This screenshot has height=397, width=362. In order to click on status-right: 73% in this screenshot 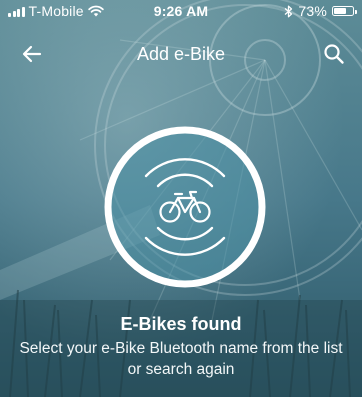, I will do `click(320, 11)`.